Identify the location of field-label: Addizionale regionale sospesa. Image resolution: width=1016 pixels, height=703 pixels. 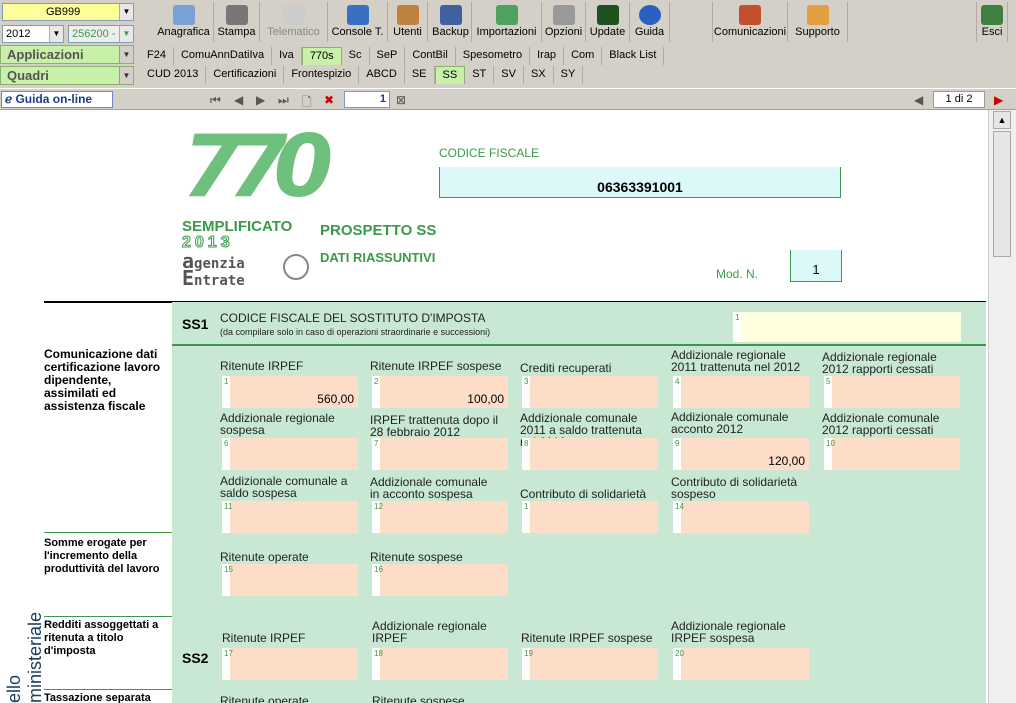
(277, 424).